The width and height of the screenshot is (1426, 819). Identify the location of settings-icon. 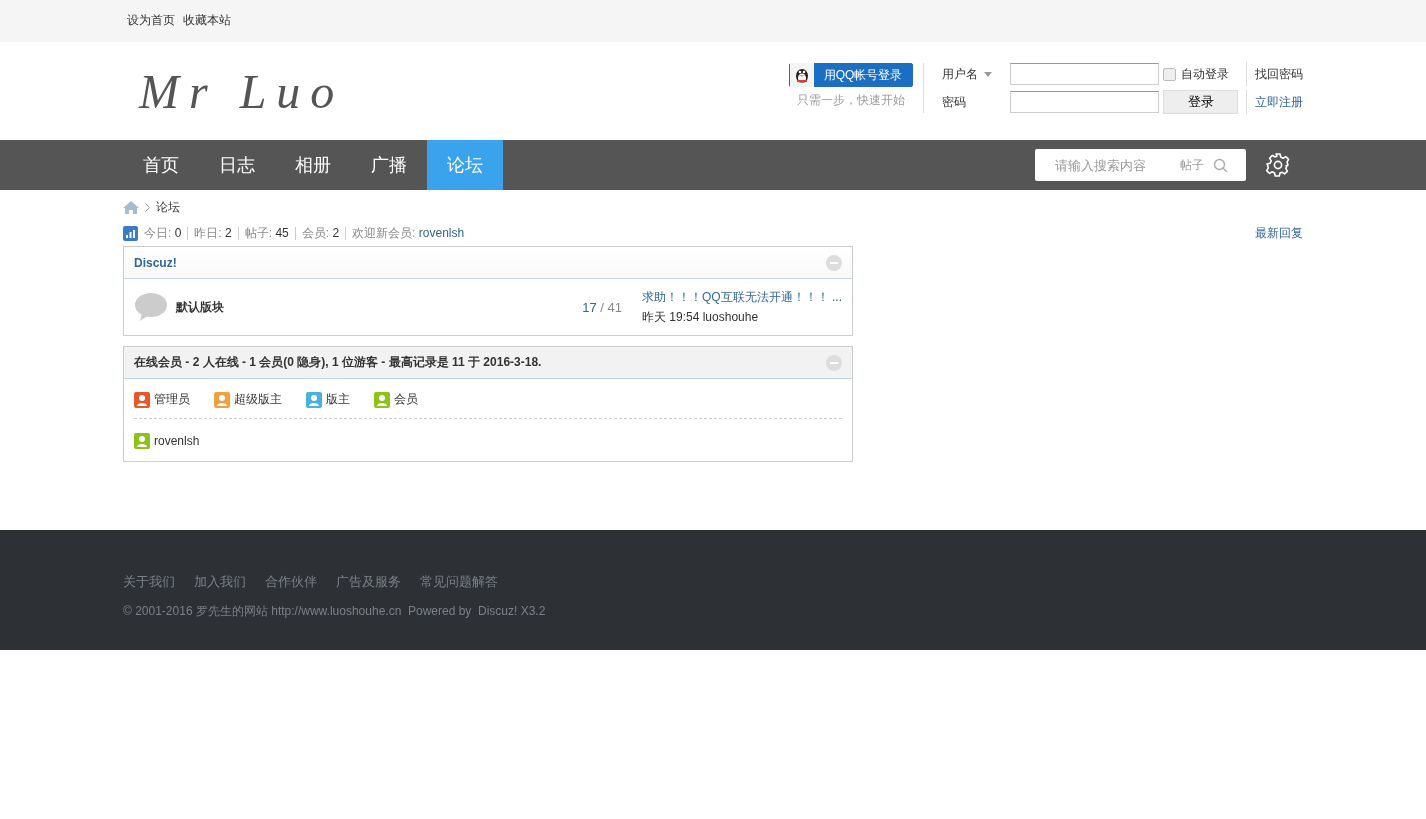
(1278, 165).